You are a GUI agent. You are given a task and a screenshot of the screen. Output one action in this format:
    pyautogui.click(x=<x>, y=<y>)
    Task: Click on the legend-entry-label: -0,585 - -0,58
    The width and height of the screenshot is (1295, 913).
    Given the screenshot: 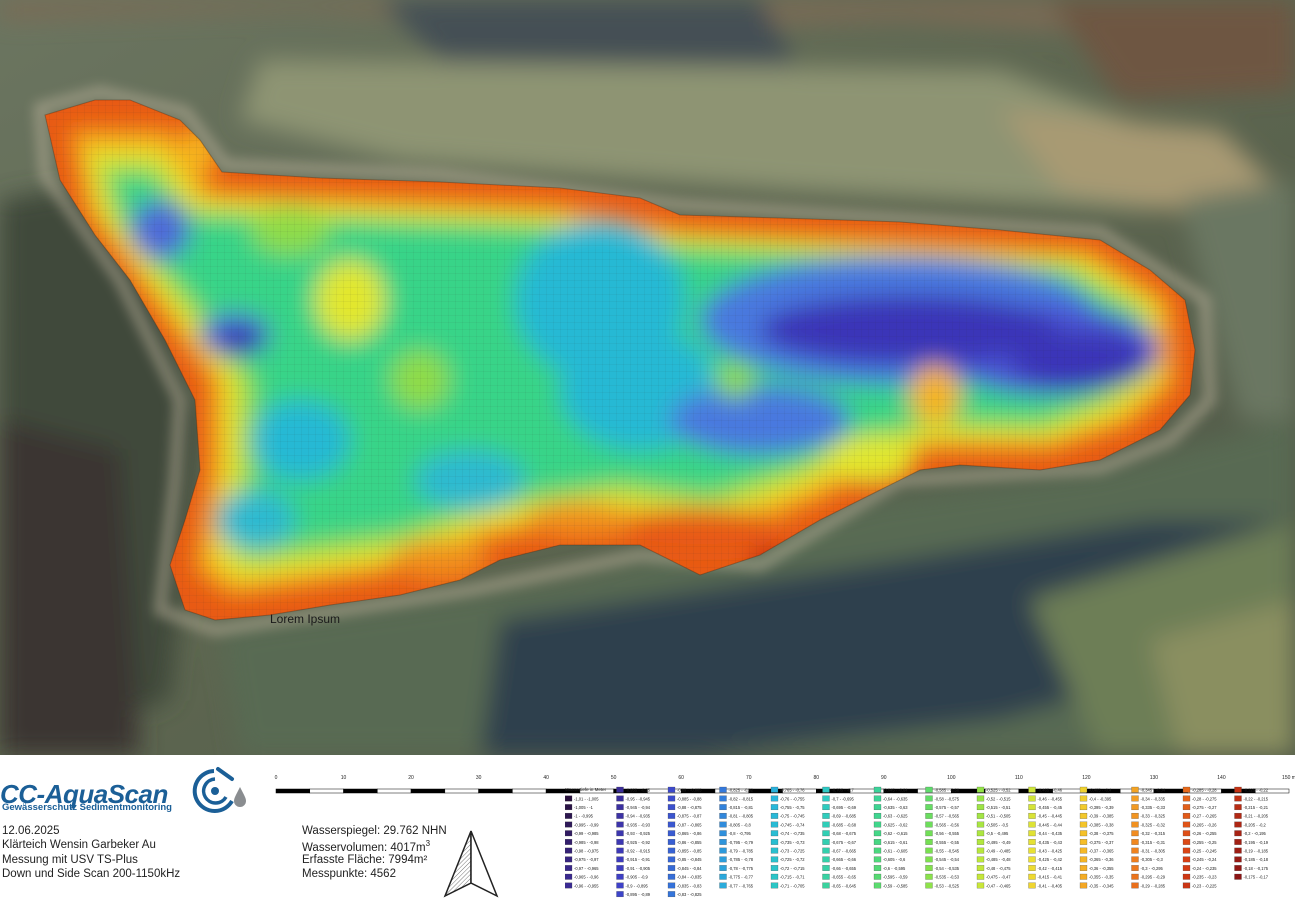 What is the action you would take?
    pyautogui.click(x=947, y=790)
    